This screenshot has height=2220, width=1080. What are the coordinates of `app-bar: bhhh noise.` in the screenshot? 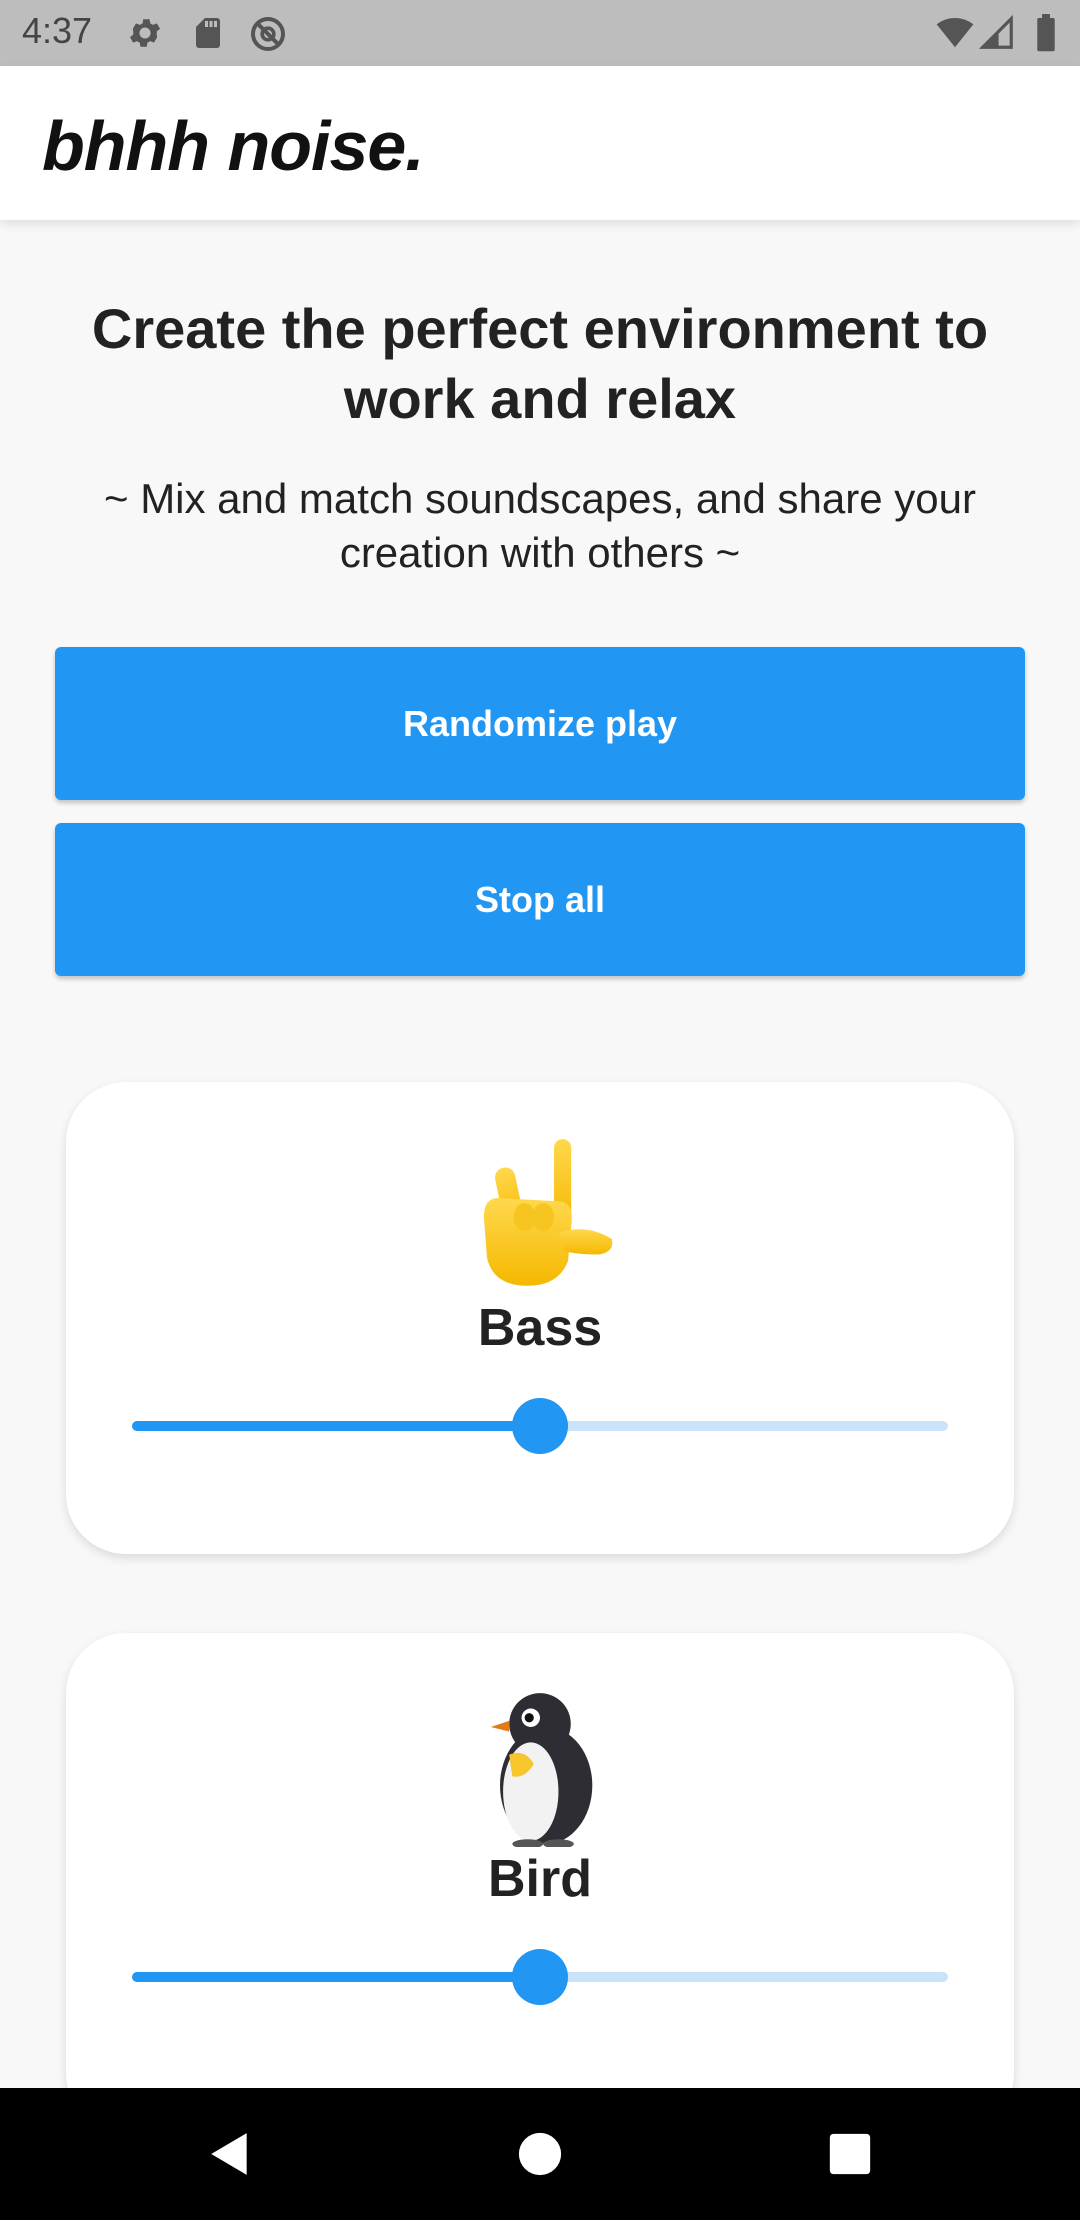 It's located at (540, 143).